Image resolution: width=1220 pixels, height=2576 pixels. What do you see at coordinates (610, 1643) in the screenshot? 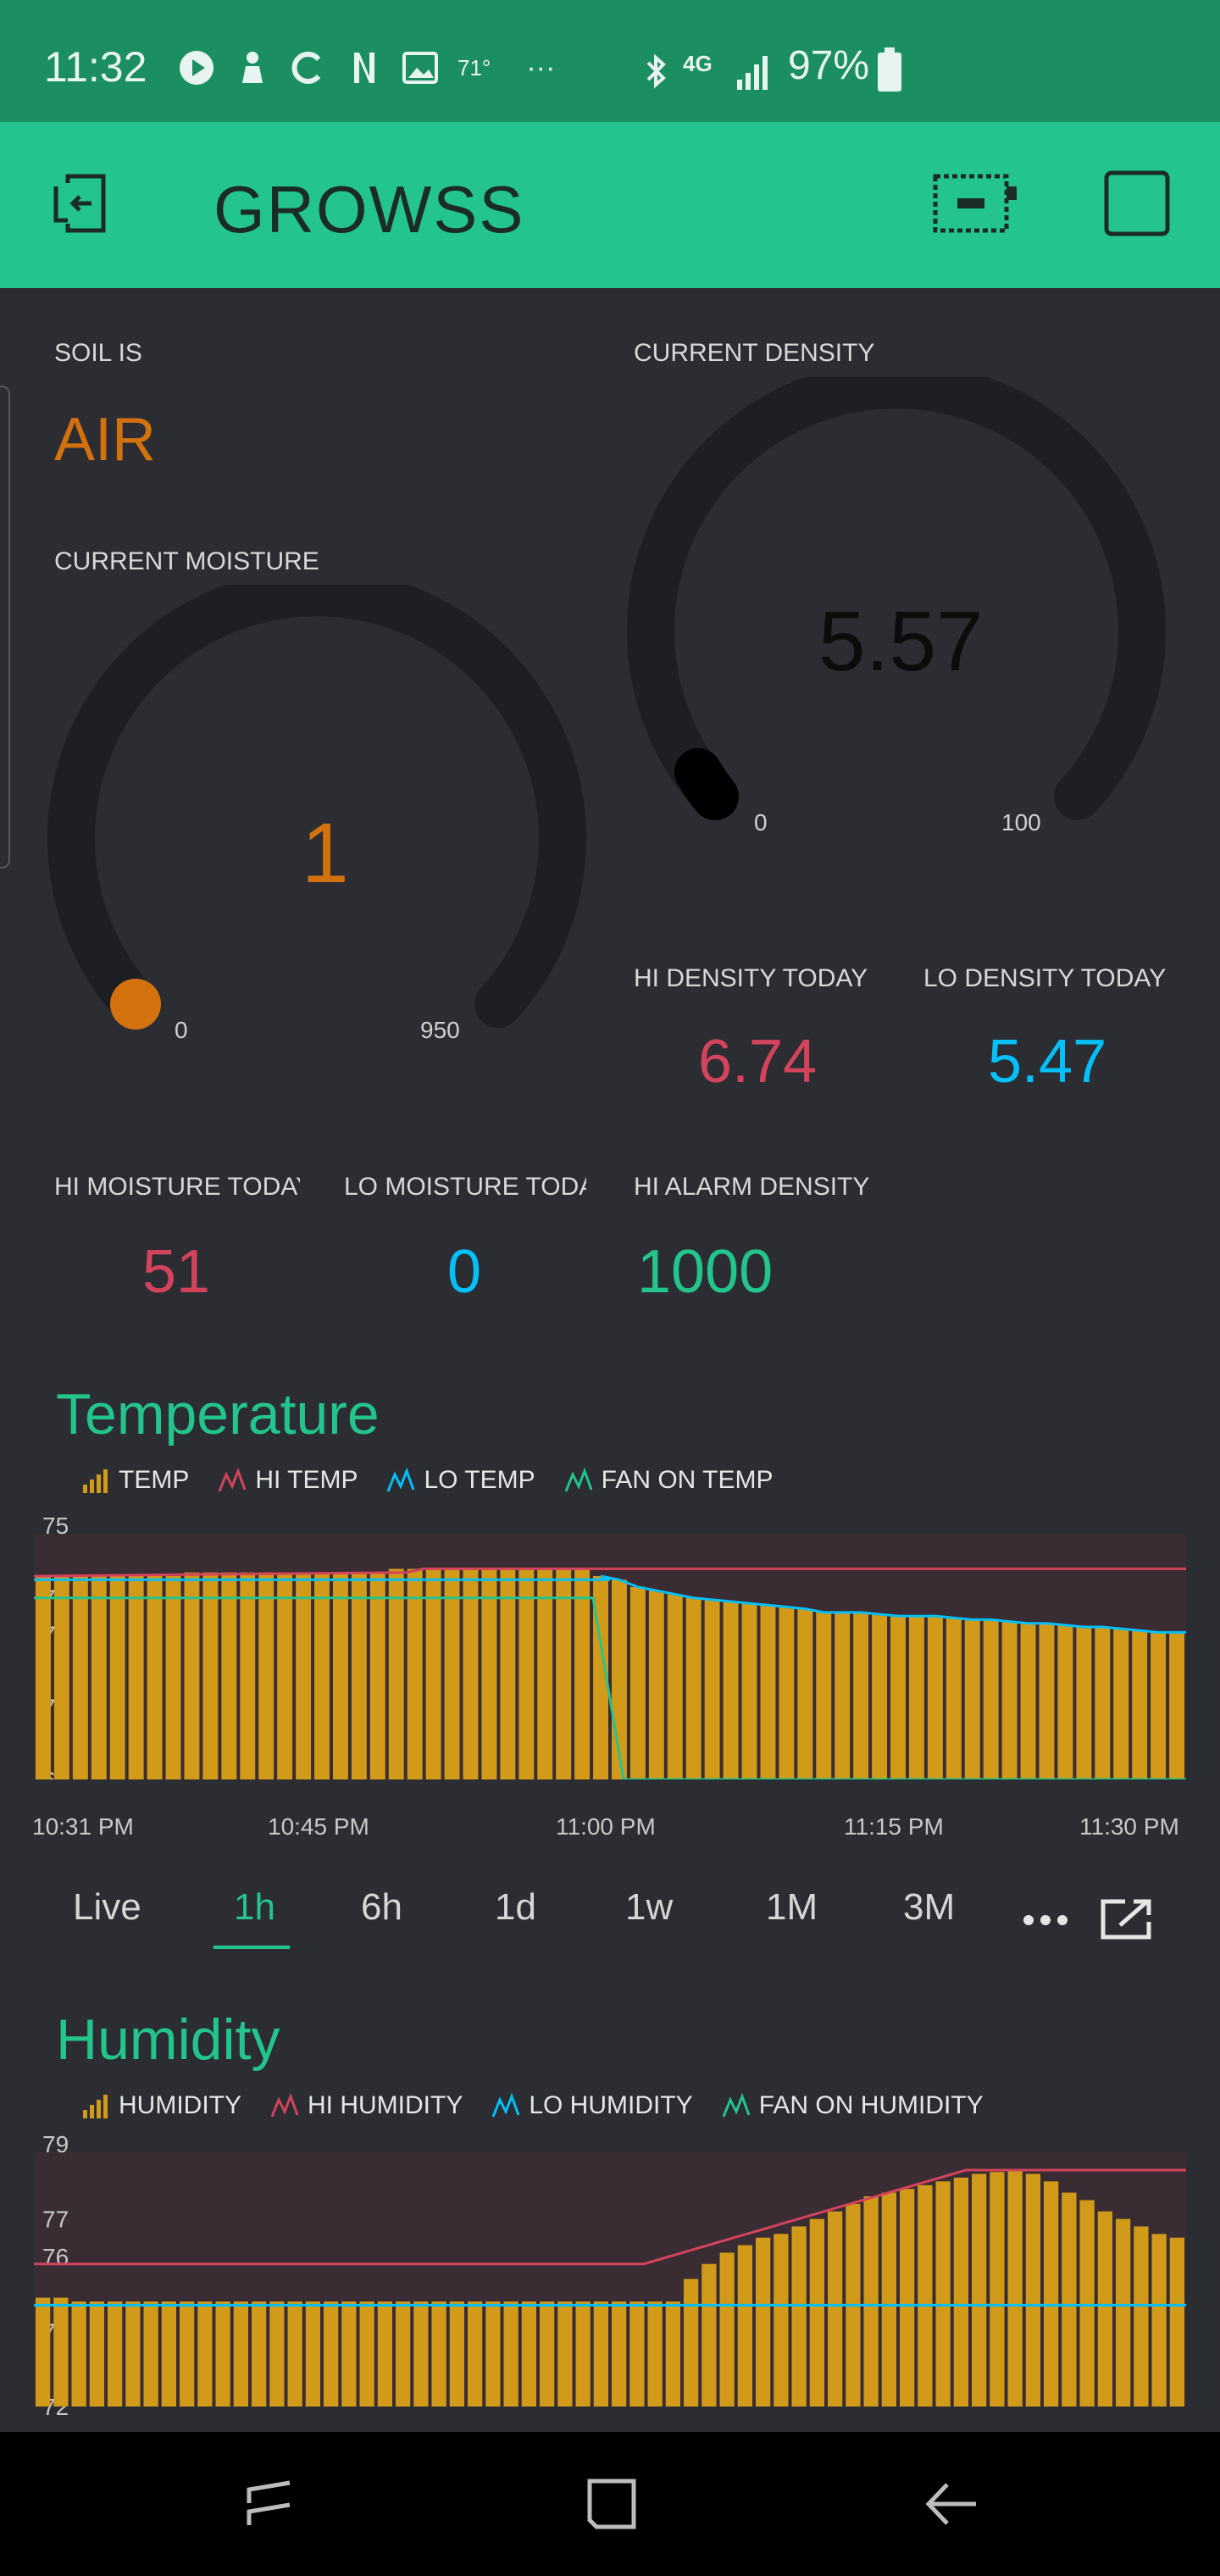
I see `temperature-chart: 7573727068` at bounding box center [610, 1643].